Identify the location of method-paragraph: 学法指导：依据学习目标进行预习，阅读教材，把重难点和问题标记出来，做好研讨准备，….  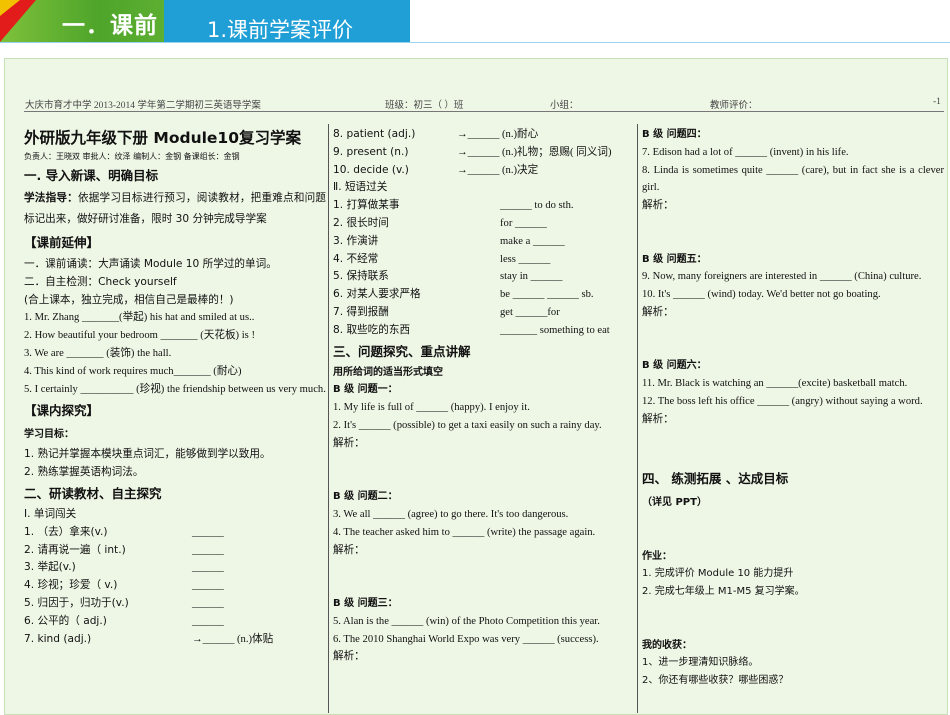
(175, 209).